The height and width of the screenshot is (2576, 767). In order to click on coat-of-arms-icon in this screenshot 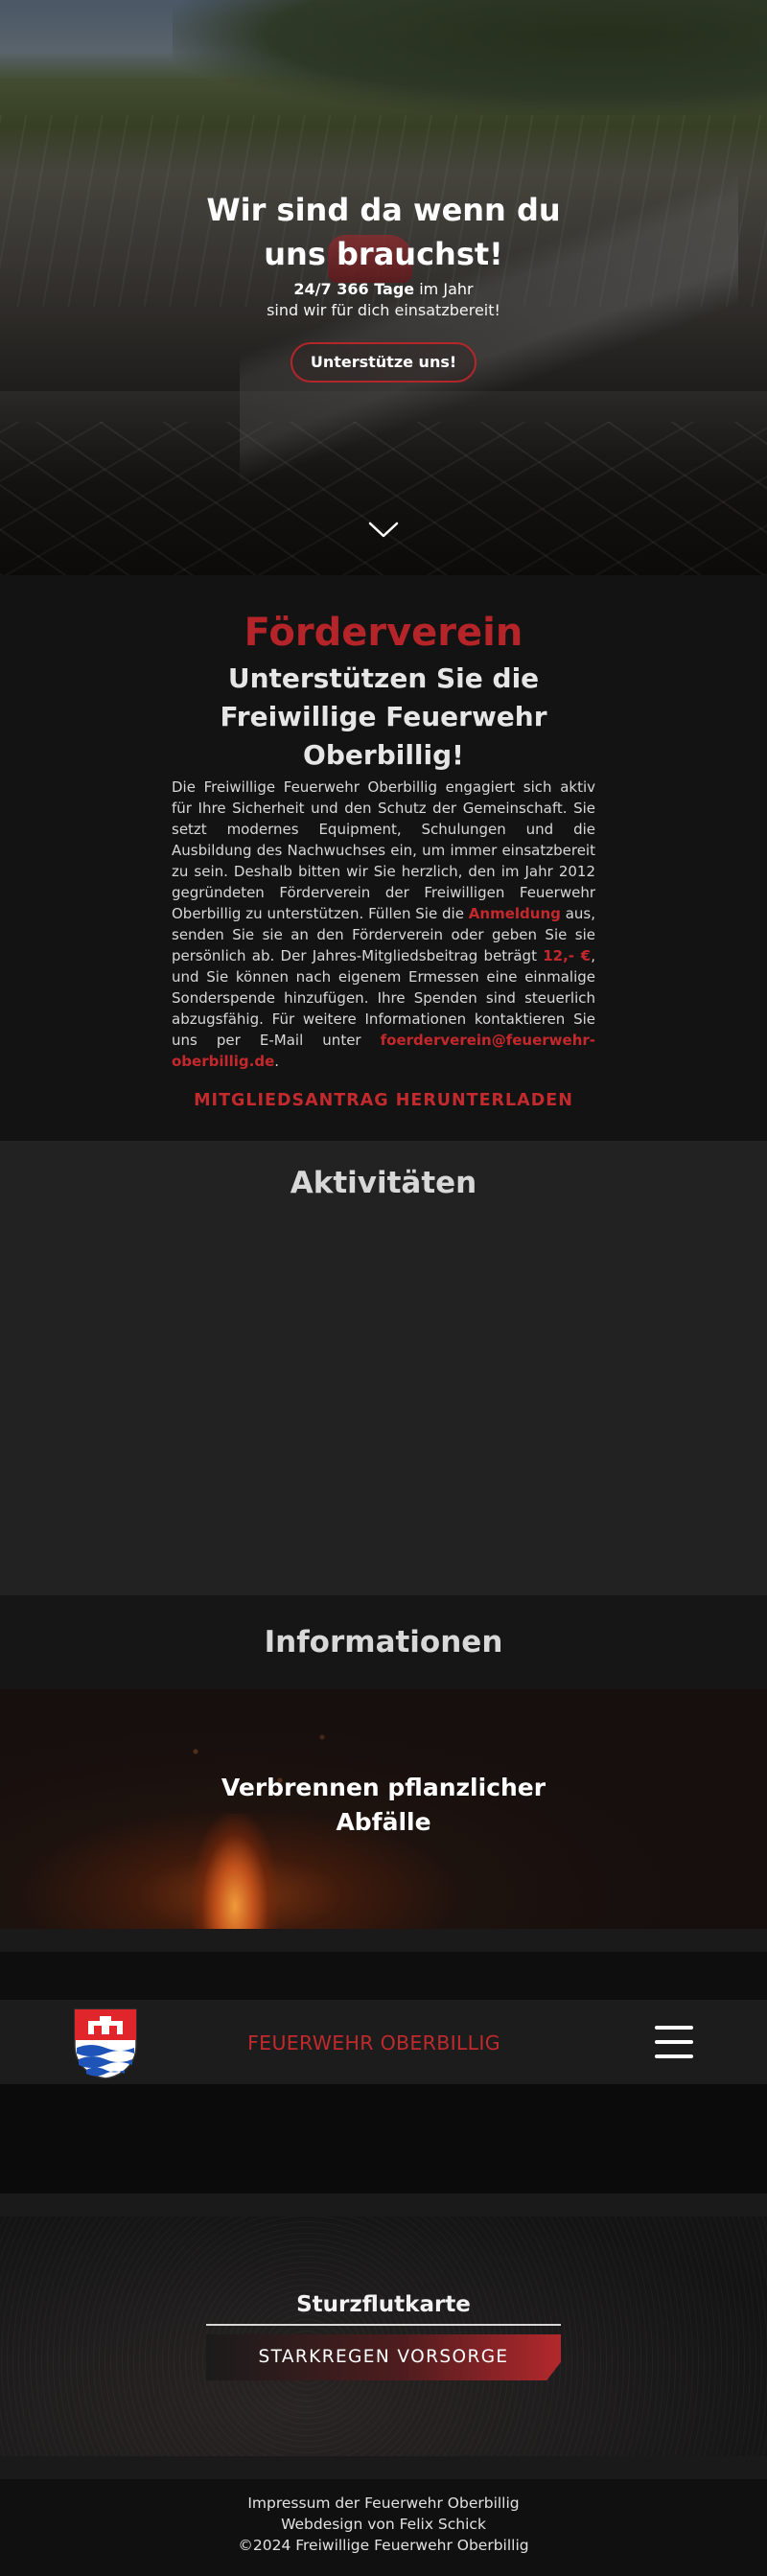, I will do `click(105, 2043)`.